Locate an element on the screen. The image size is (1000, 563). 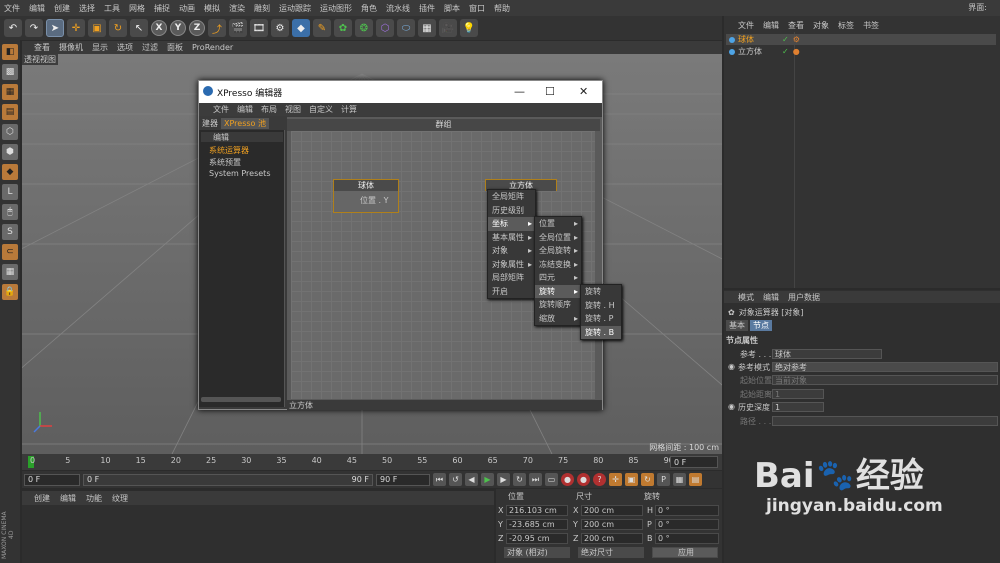
material-texture-menu: 纹理 is located at coordinates (120, 498).